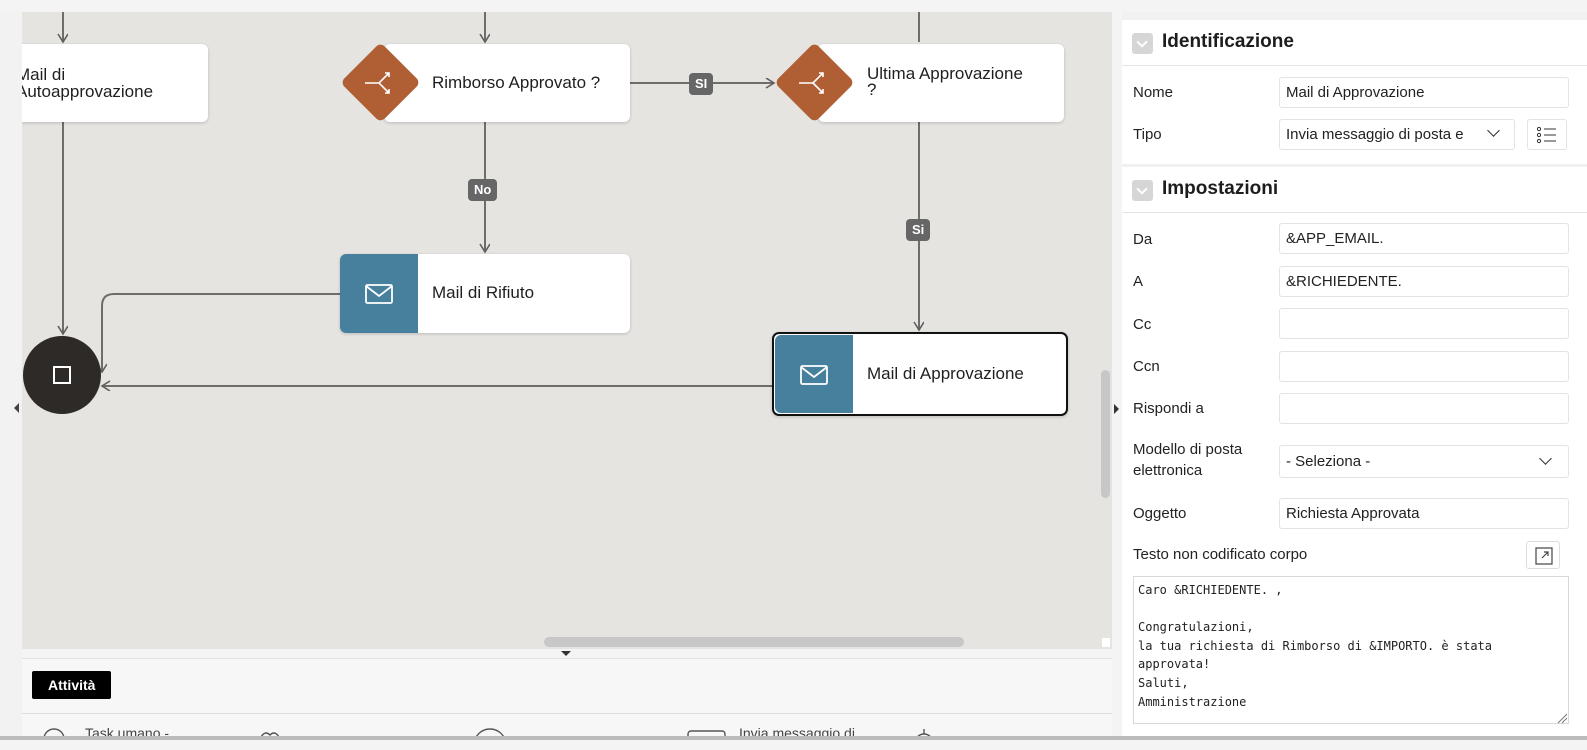  Describe the element at coordinates (1424, 92) in the screenshot. I see `nome-field: Mail di Approvazione` at that location.